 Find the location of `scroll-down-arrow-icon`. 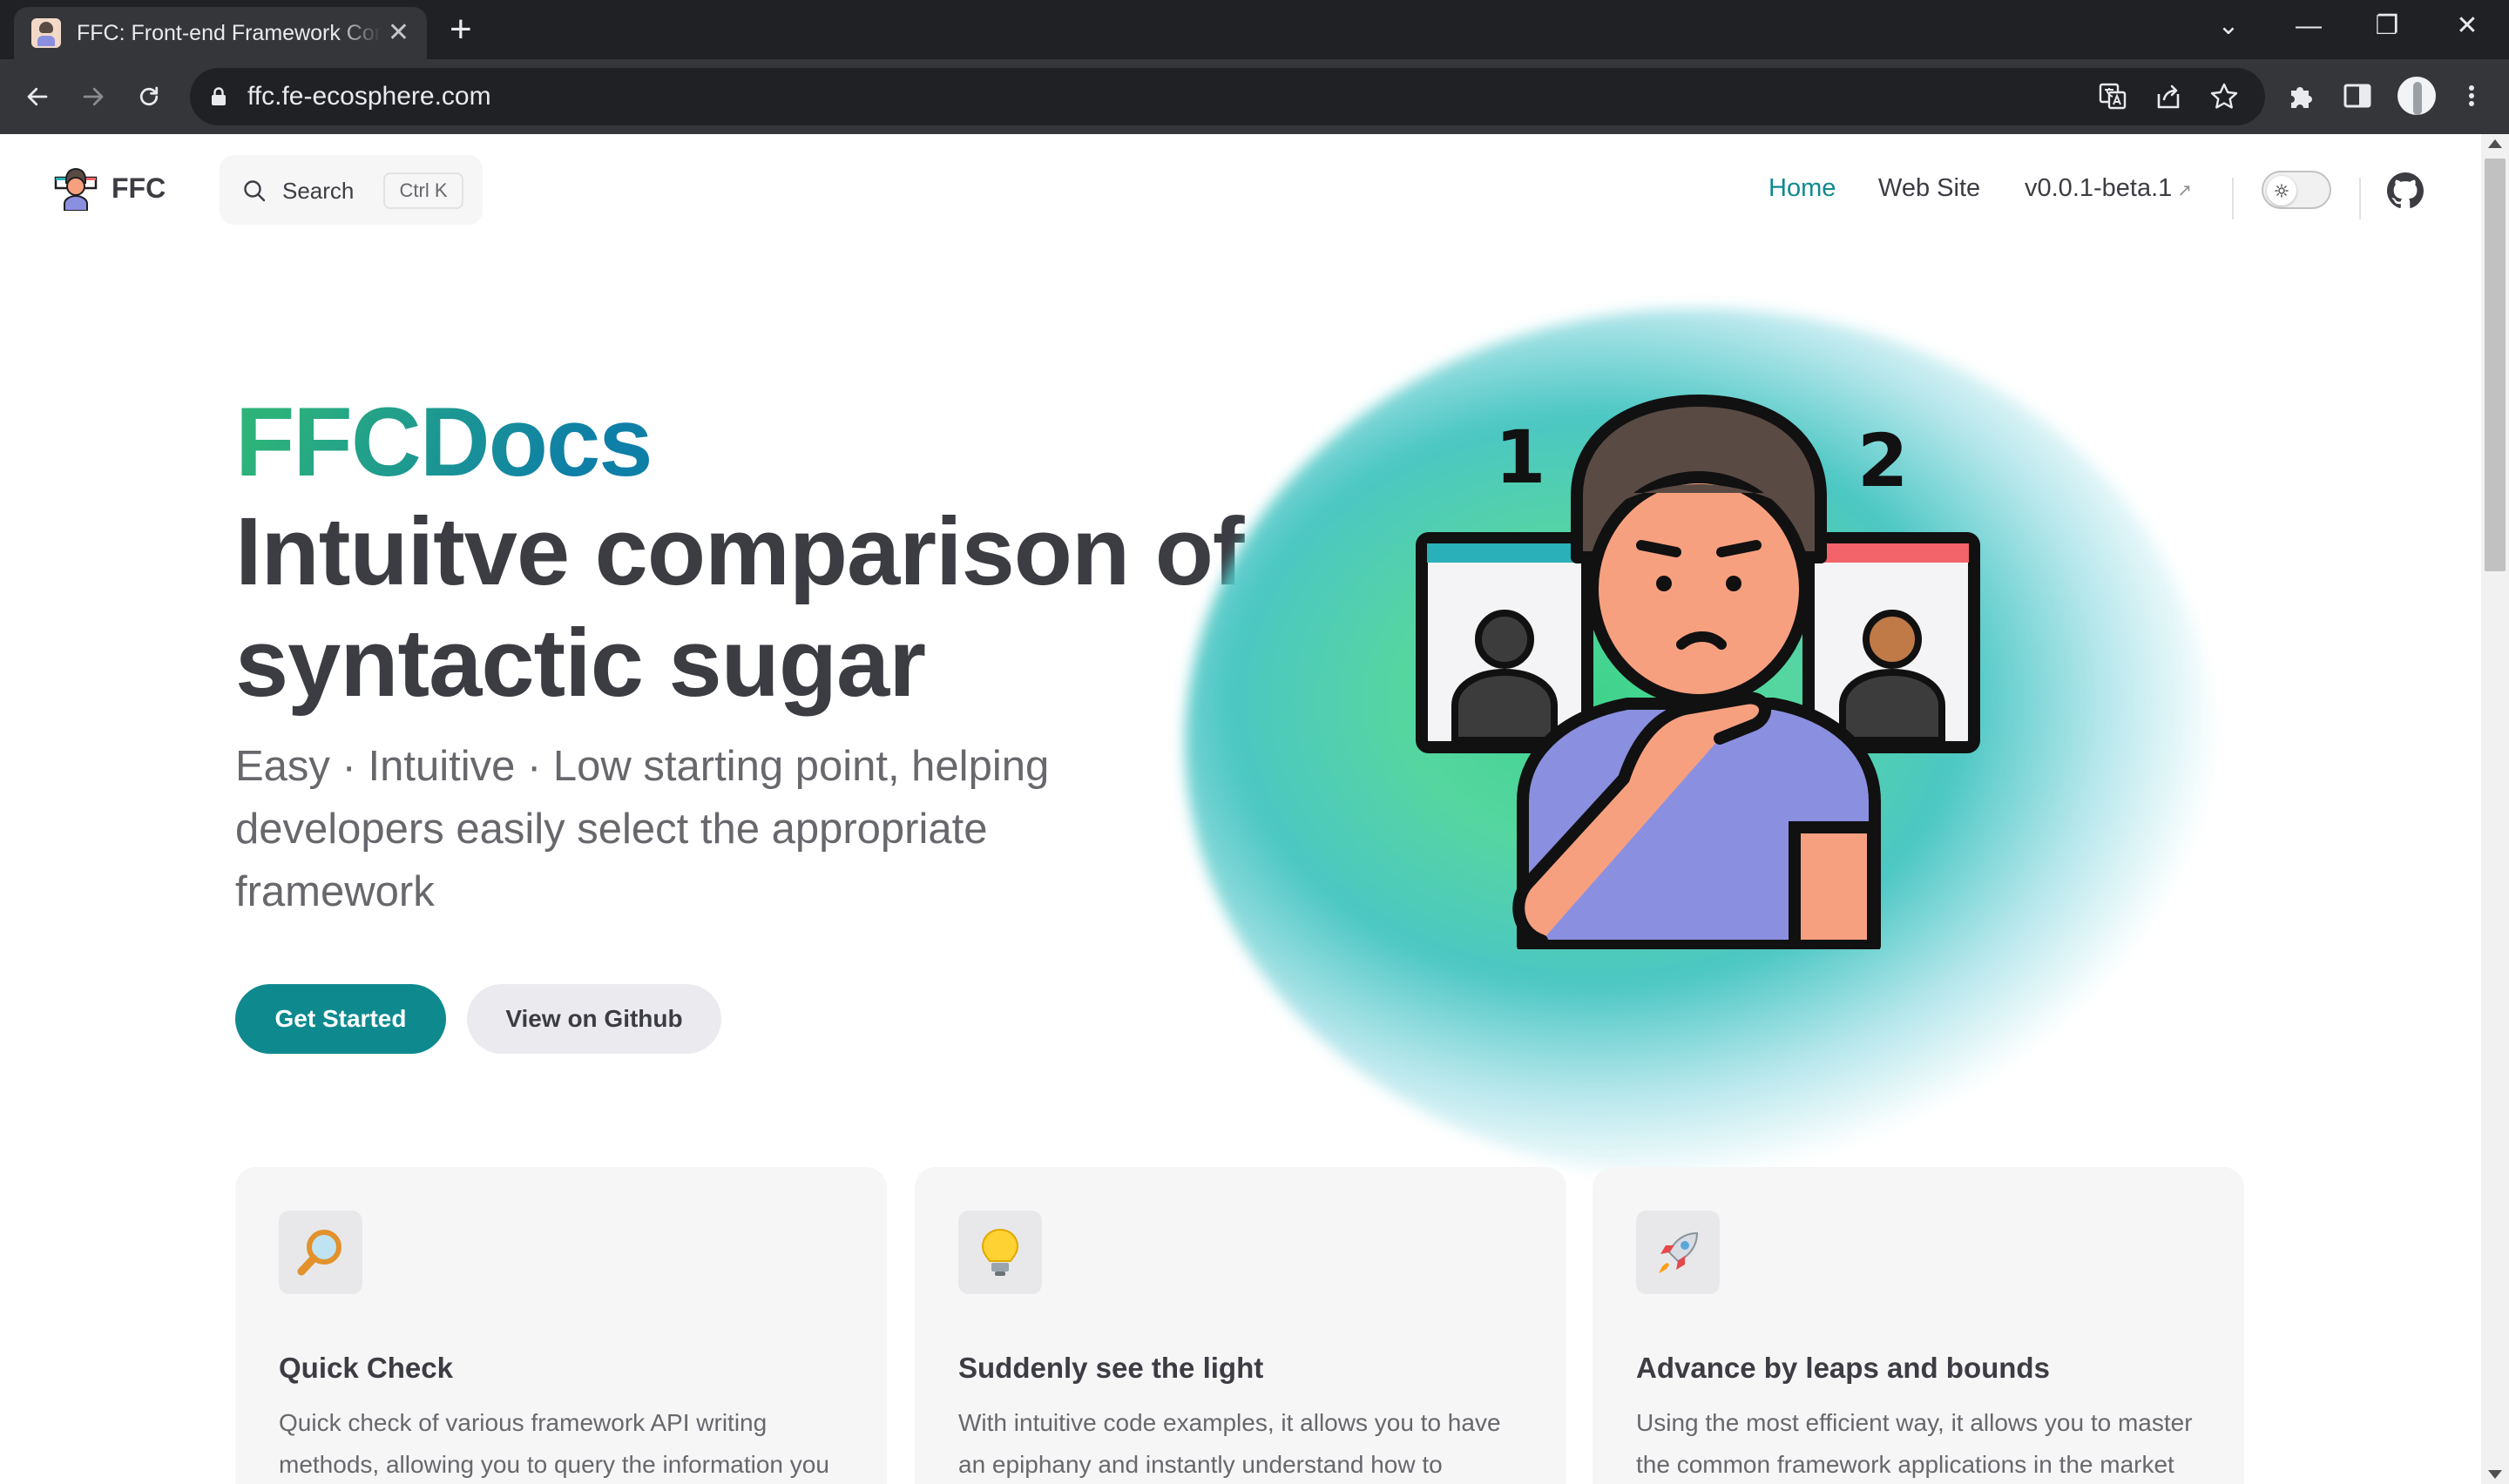

scroll-down-arrow-icon is located at coordinates (2495, 1474).